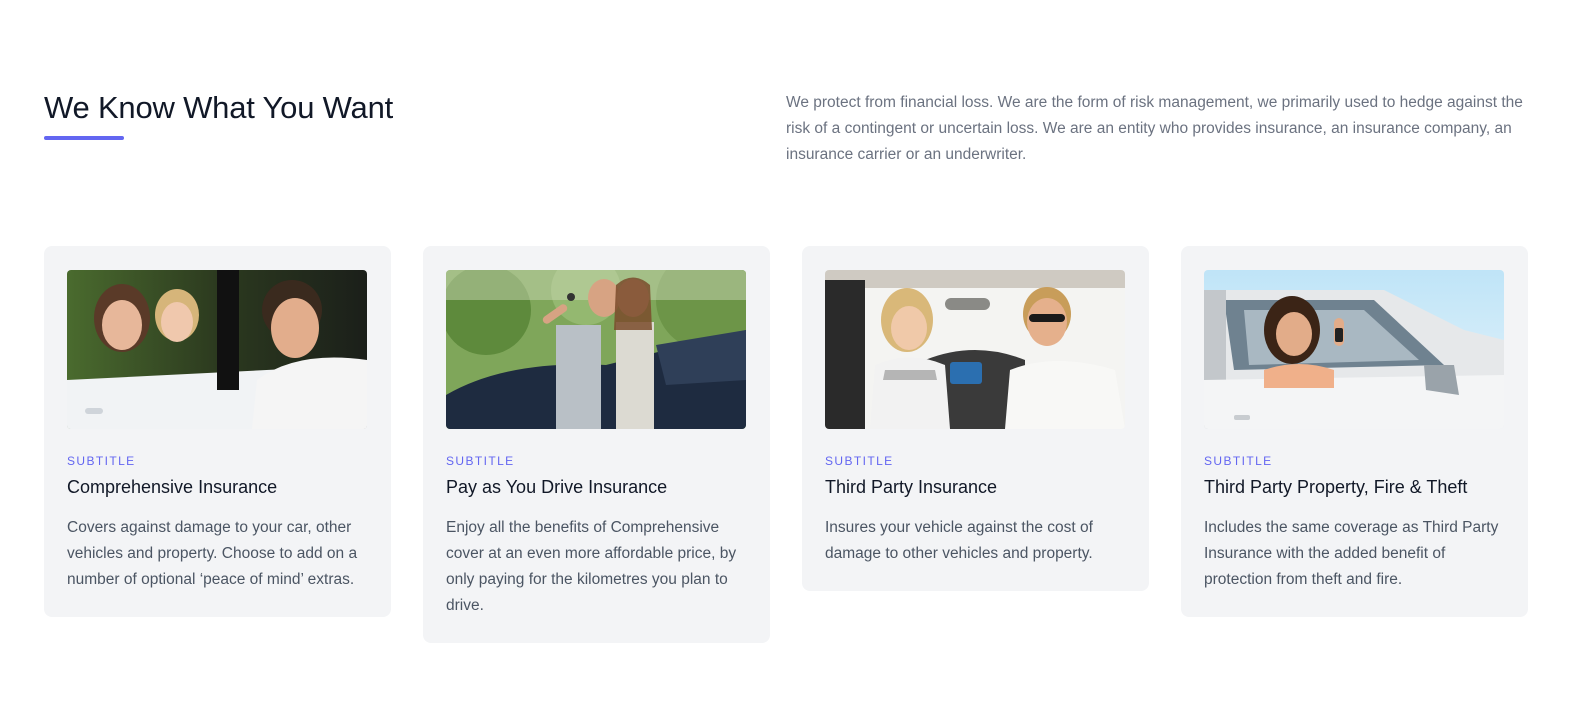  I want to click on section-heading: We Know What You Want, so click(219, 107).